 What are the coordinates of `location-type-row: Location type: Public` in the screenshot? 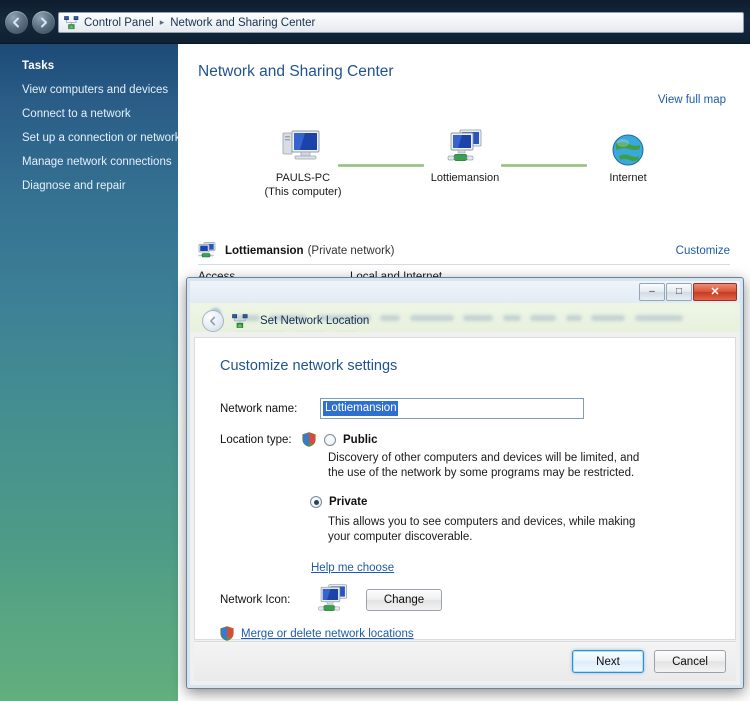 It's located at (299, 439).